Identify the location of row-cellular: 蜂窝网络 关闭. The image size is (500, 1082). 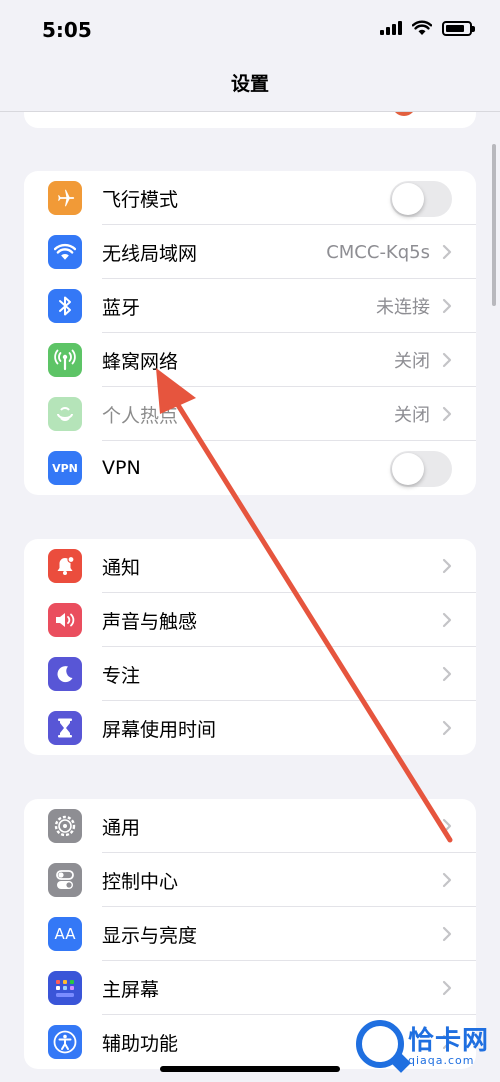
(250, 360).